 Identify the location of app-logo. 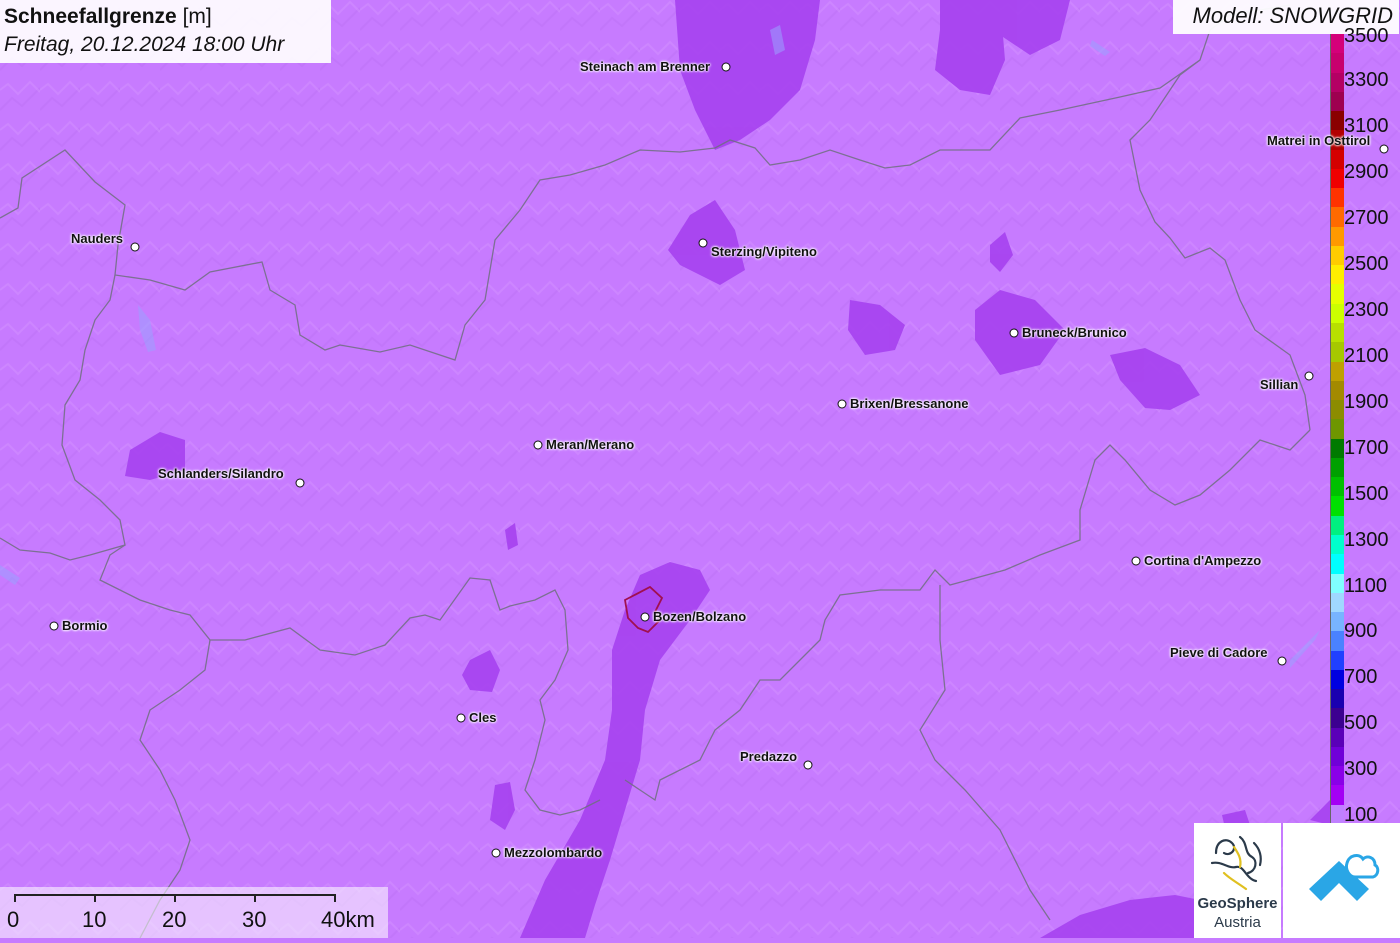
(1341, 880).